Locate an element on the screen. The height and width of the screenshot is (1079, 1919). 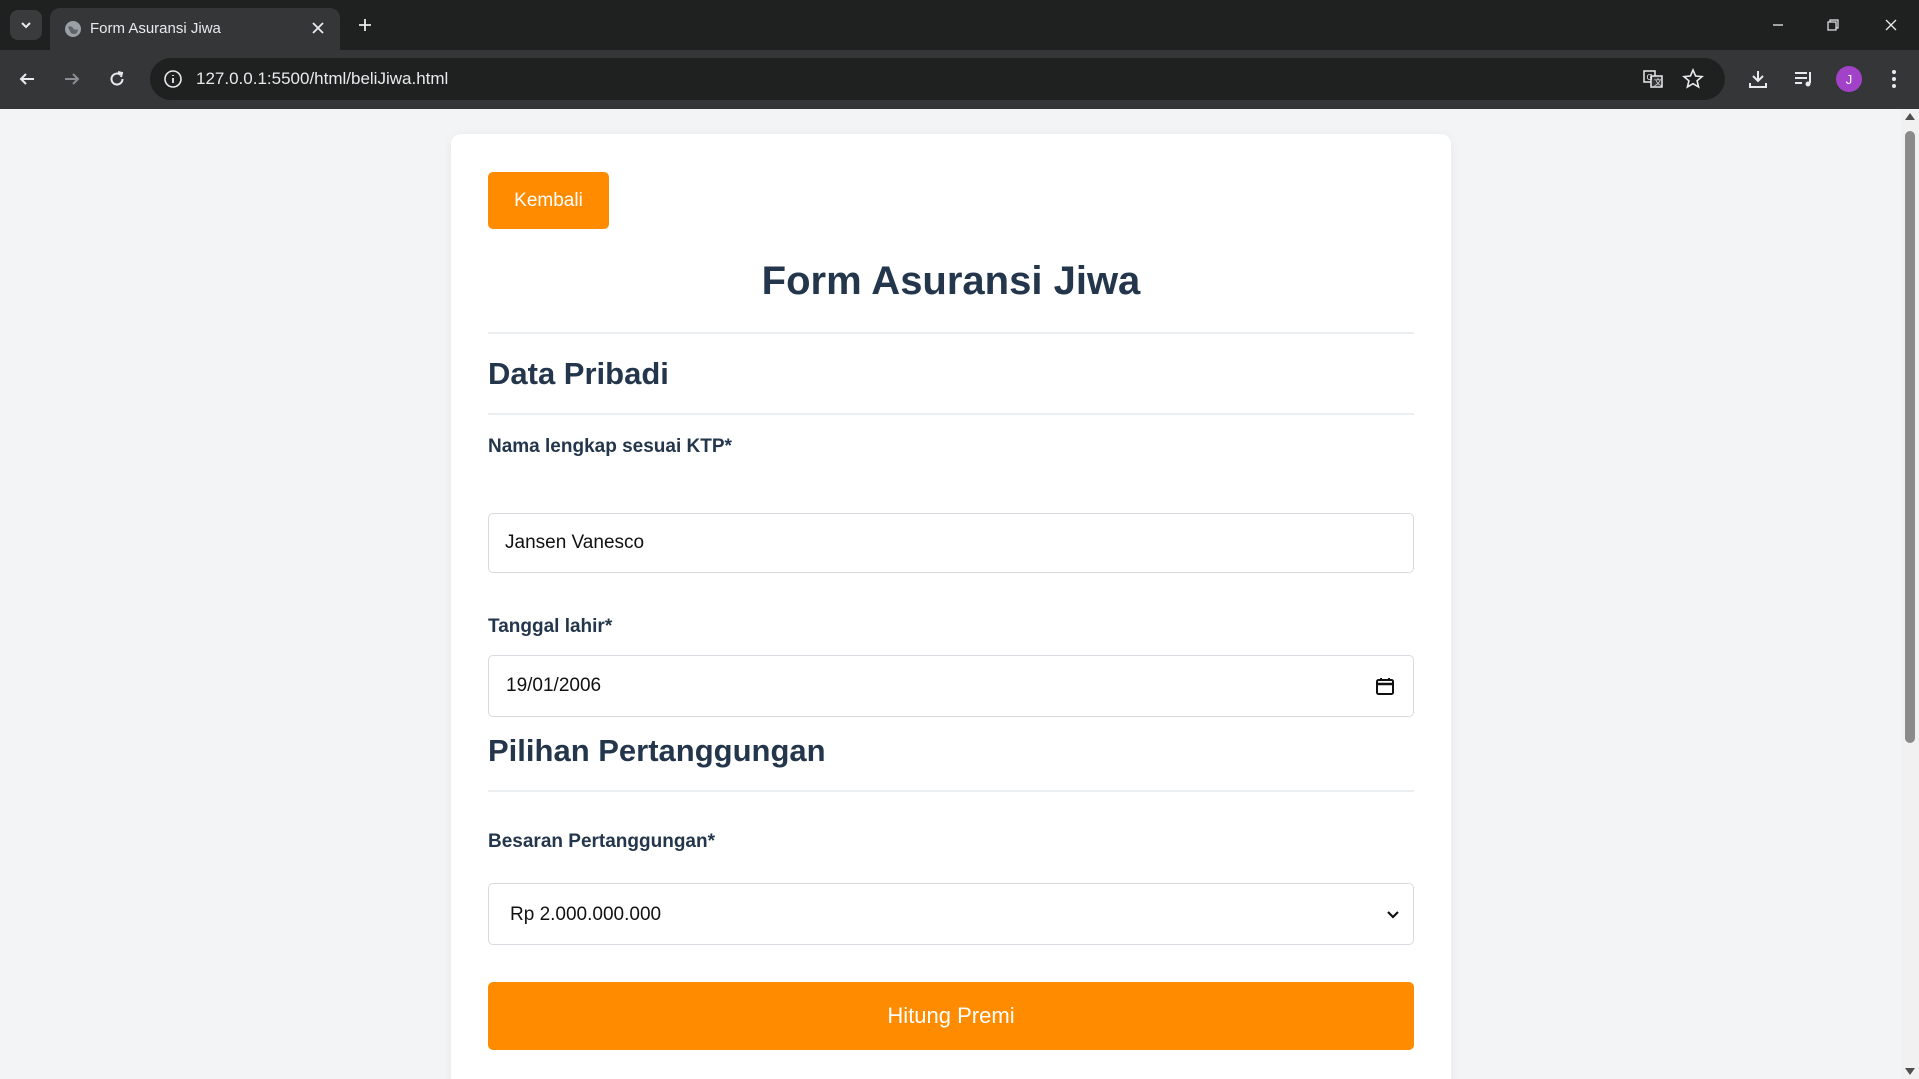
title-divider is located at coordinates (951, 333).